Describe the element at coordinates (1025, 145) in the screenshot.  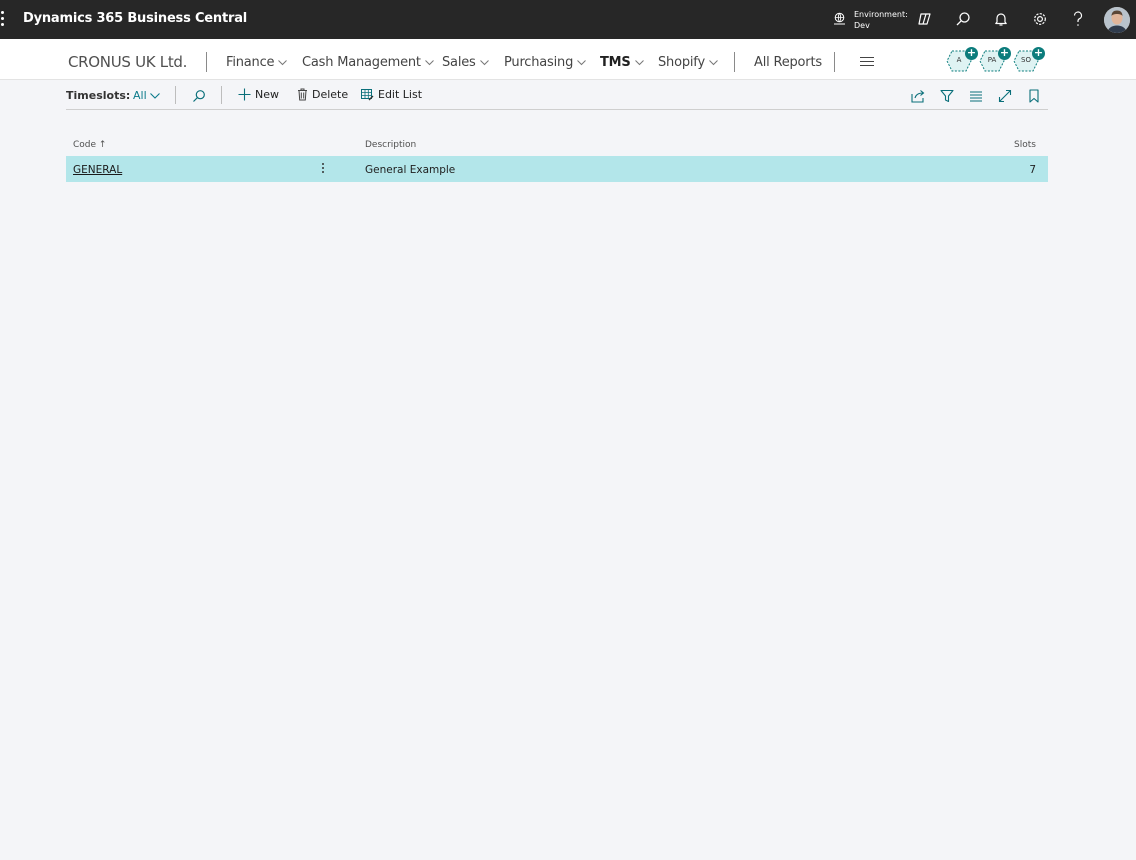
I see `column-header-slots: Slots` at that location.